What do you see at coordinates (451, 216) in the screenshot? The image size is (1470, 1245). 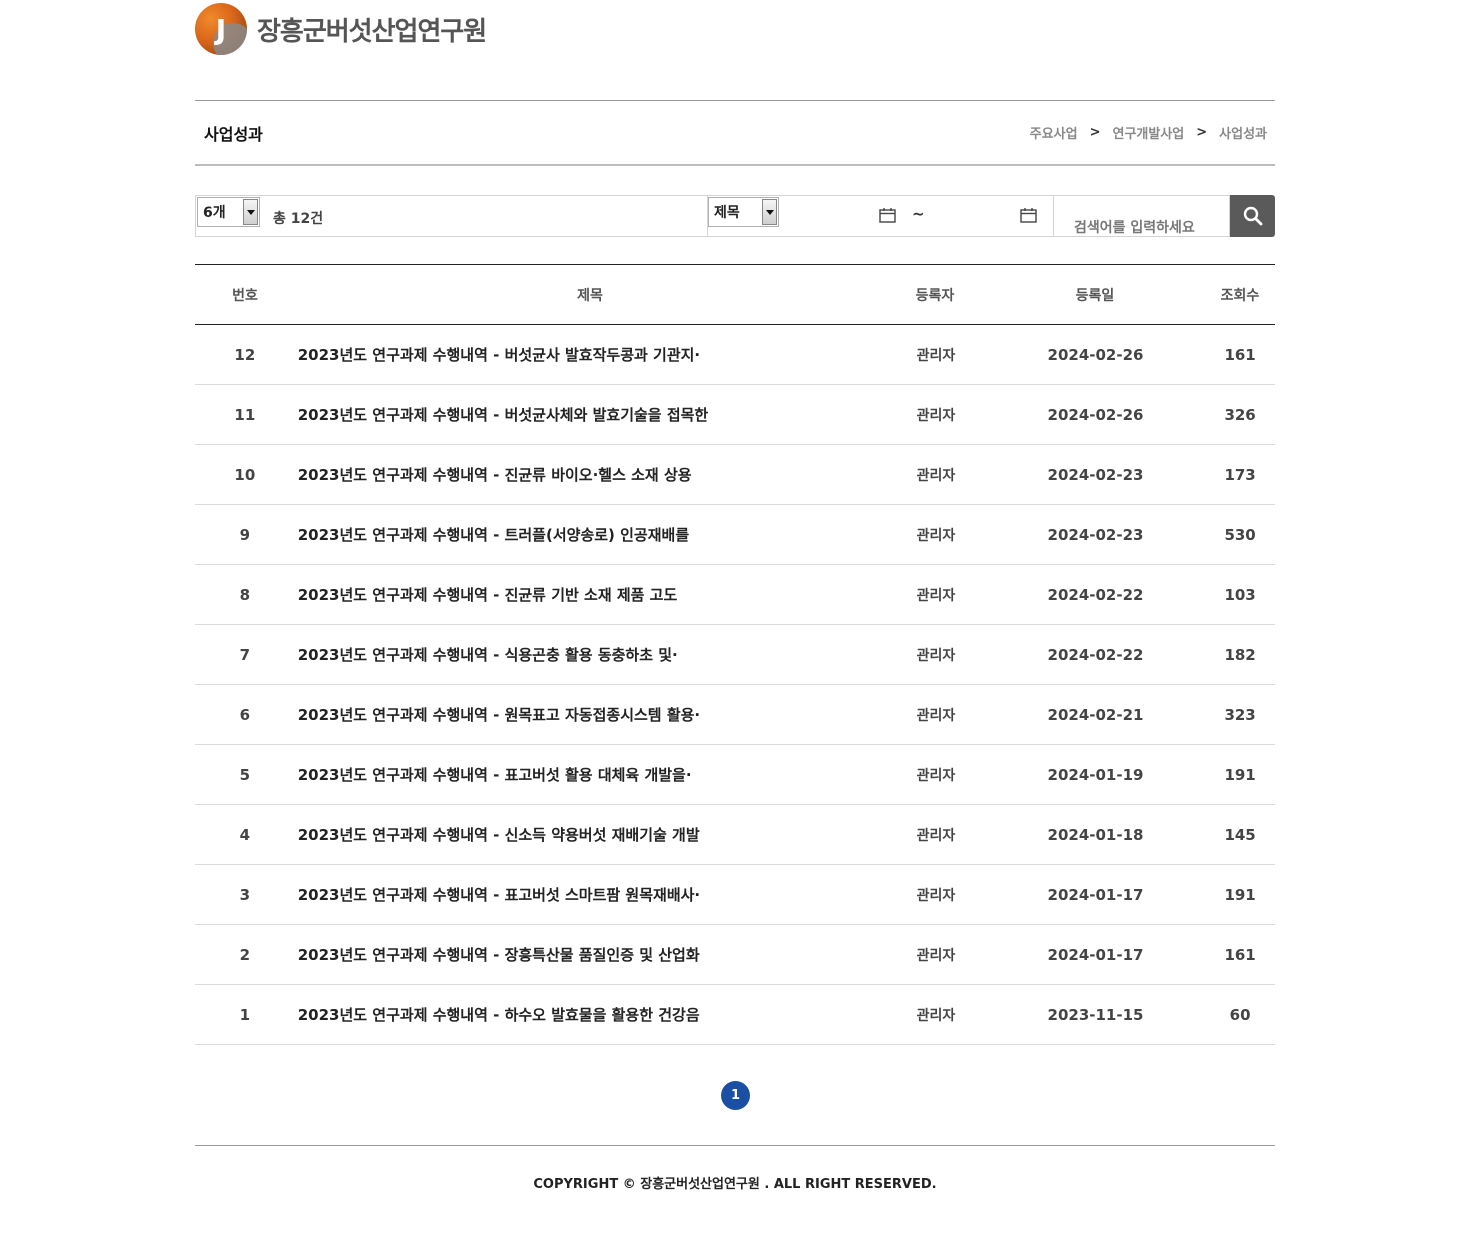 I see `list-options: 6개 총 12건` at bounding box center [451, 216].